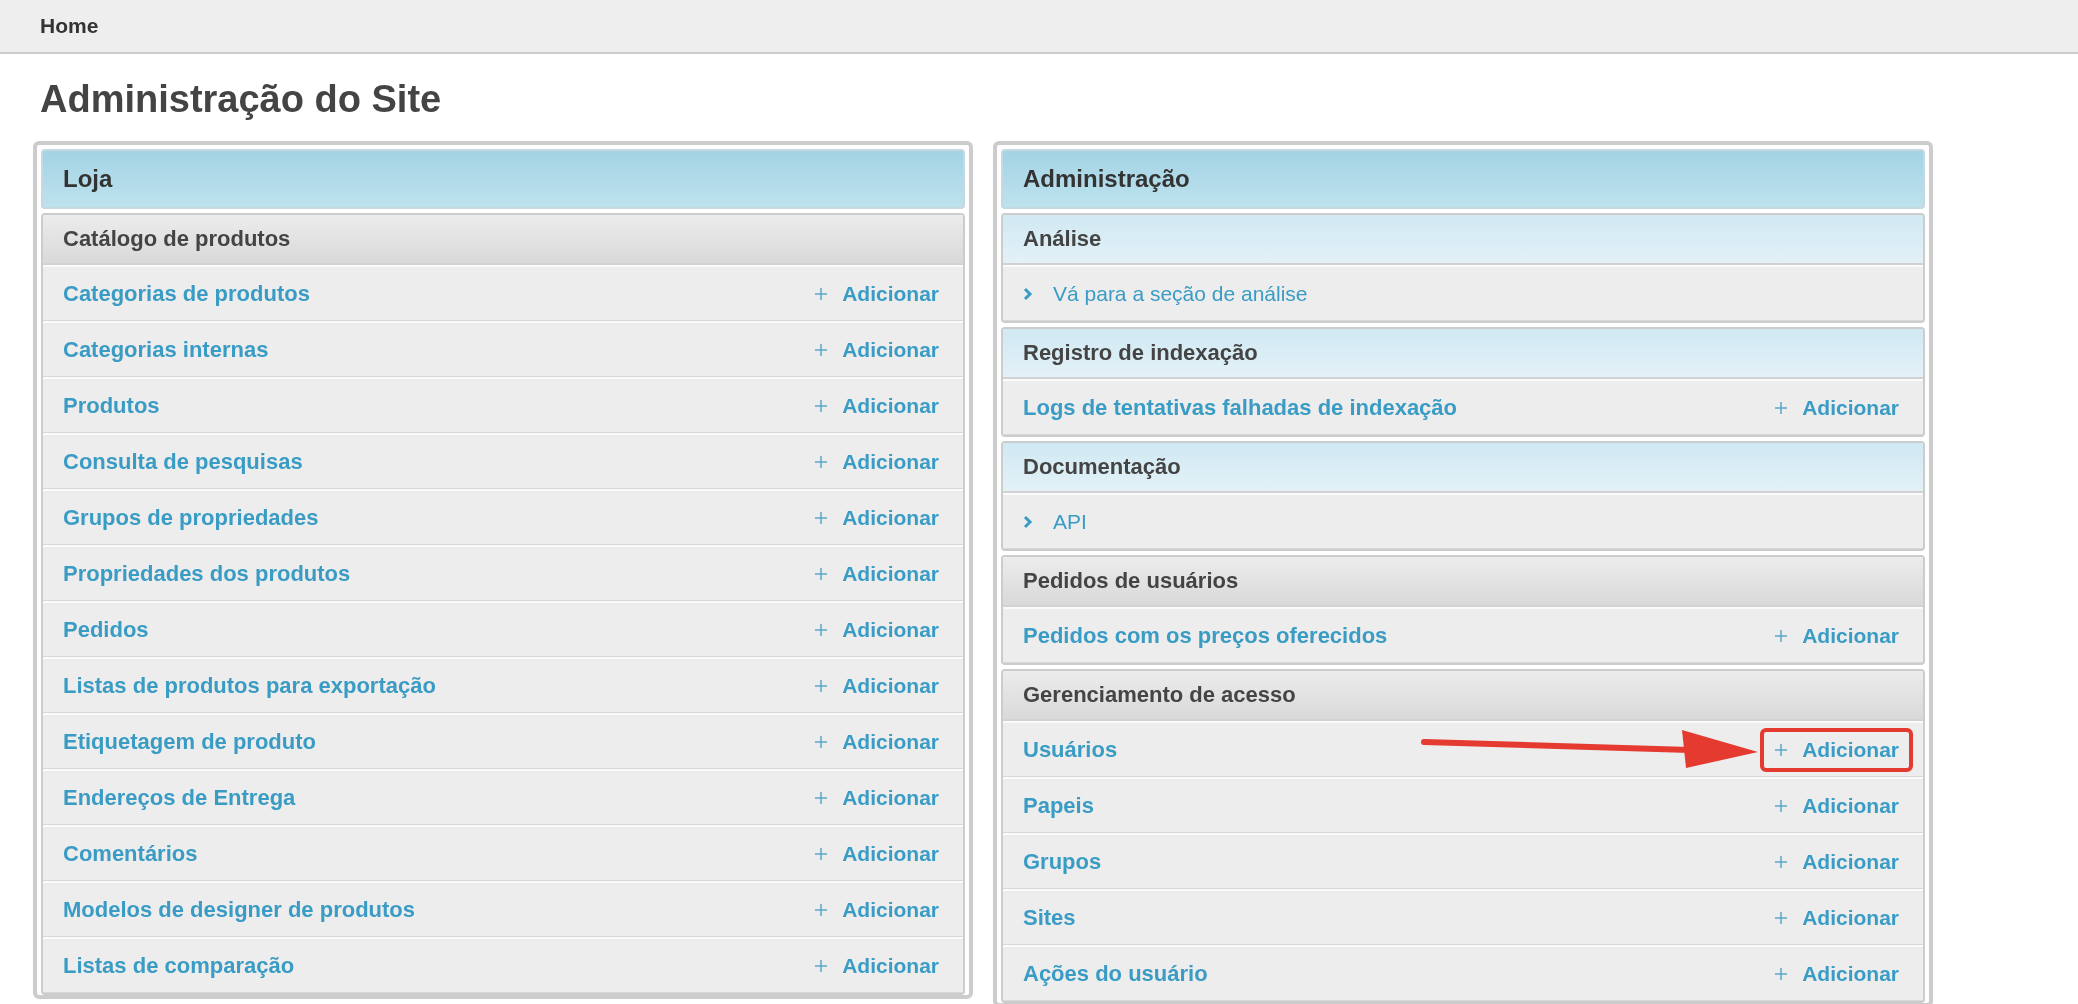 The width and height of the screenshot is (2078, 1004). I want to click on model-link: Produtos, so click(111, 405).